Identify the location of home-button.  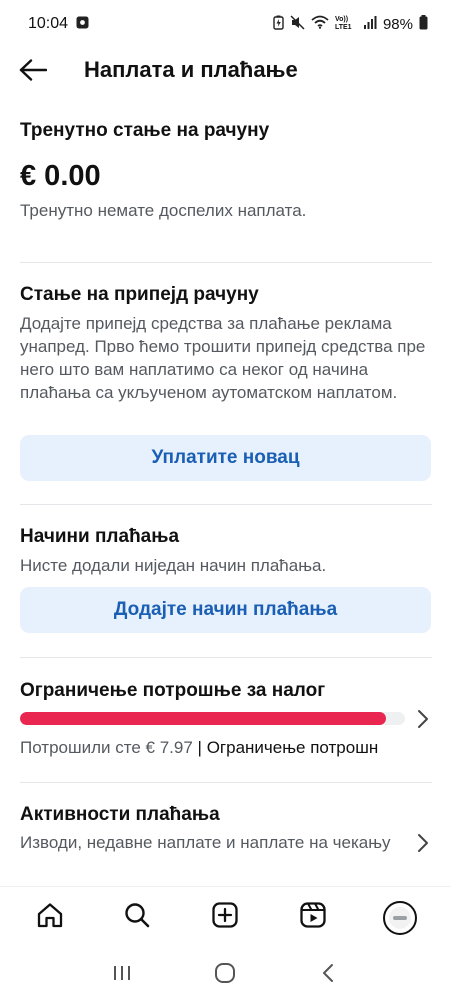
(225, 975).